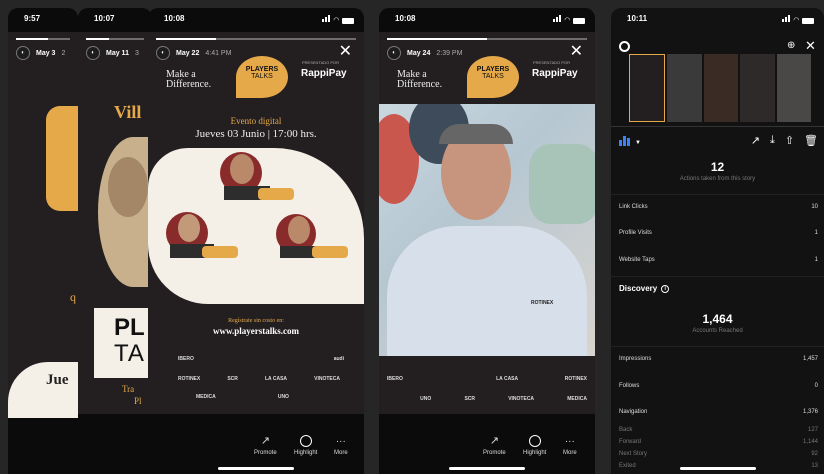 This screenshot has height=474, width=824. What do you see at coordinates (128, 389) in the screenshot?
I see `story-text: Tra` at bounding box center [128, 389].